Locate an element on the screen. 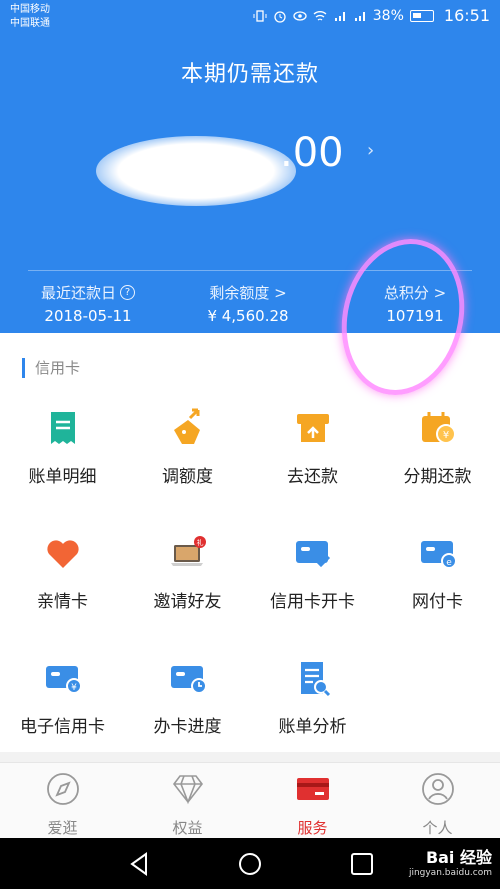 The width and height of the screenshot is (500, 889). bill-analysis-icon is located at coordinates (315, 679).